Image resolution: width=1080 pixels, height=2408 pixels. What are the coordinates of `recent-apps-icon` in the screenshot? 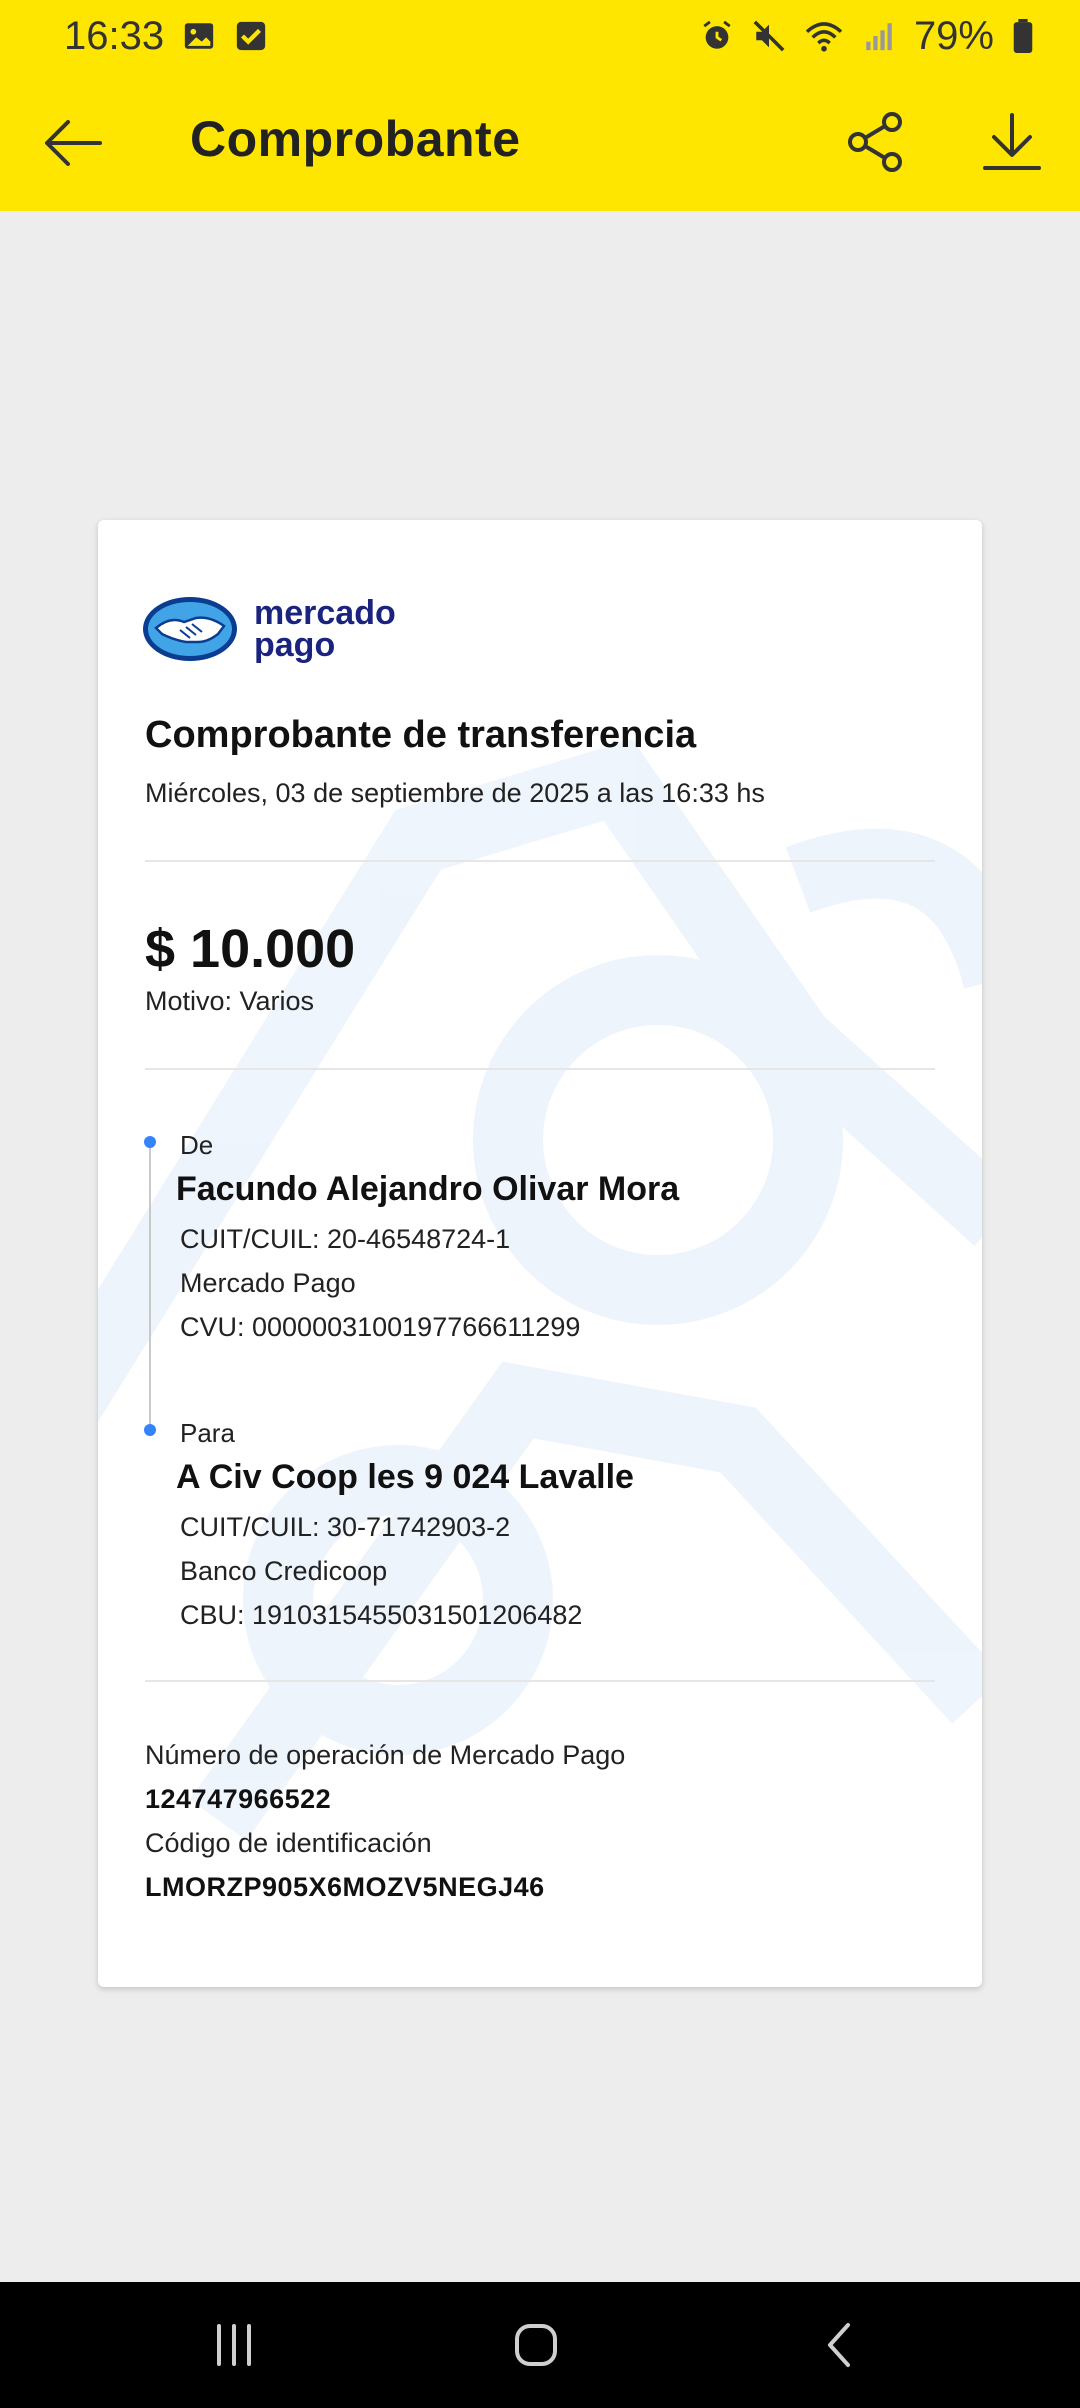 It's located at (234, 2345).